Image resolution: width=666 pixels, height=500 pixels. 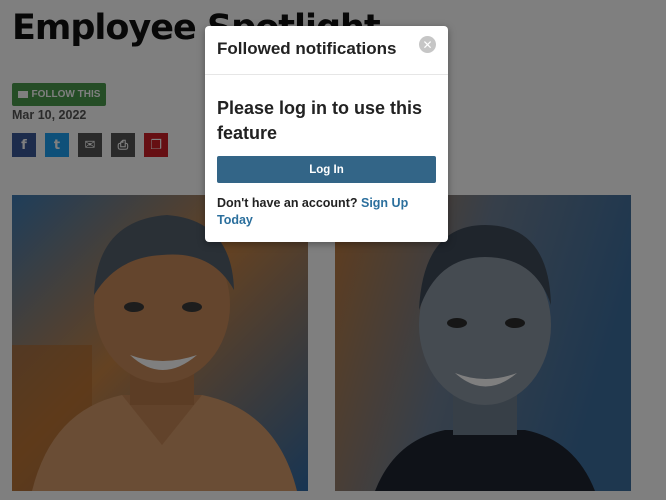 What do you see at coordinates (307, 48) in the screenshot?
I see `modal-title: Followed notifications` at bounding box center [307, 48].